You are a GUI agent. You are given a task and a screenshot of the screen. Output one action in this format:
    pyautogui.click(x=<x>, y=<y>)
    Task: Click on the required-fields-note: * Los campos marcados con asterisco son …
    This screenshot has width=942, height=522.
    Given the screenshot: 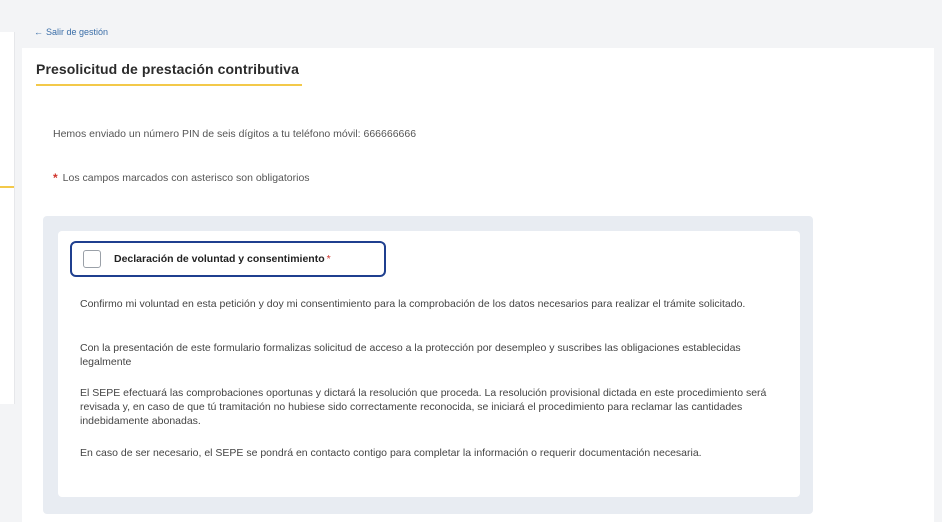 What is the action you would take?
    pyautogui.click(x=181, y=178)
    